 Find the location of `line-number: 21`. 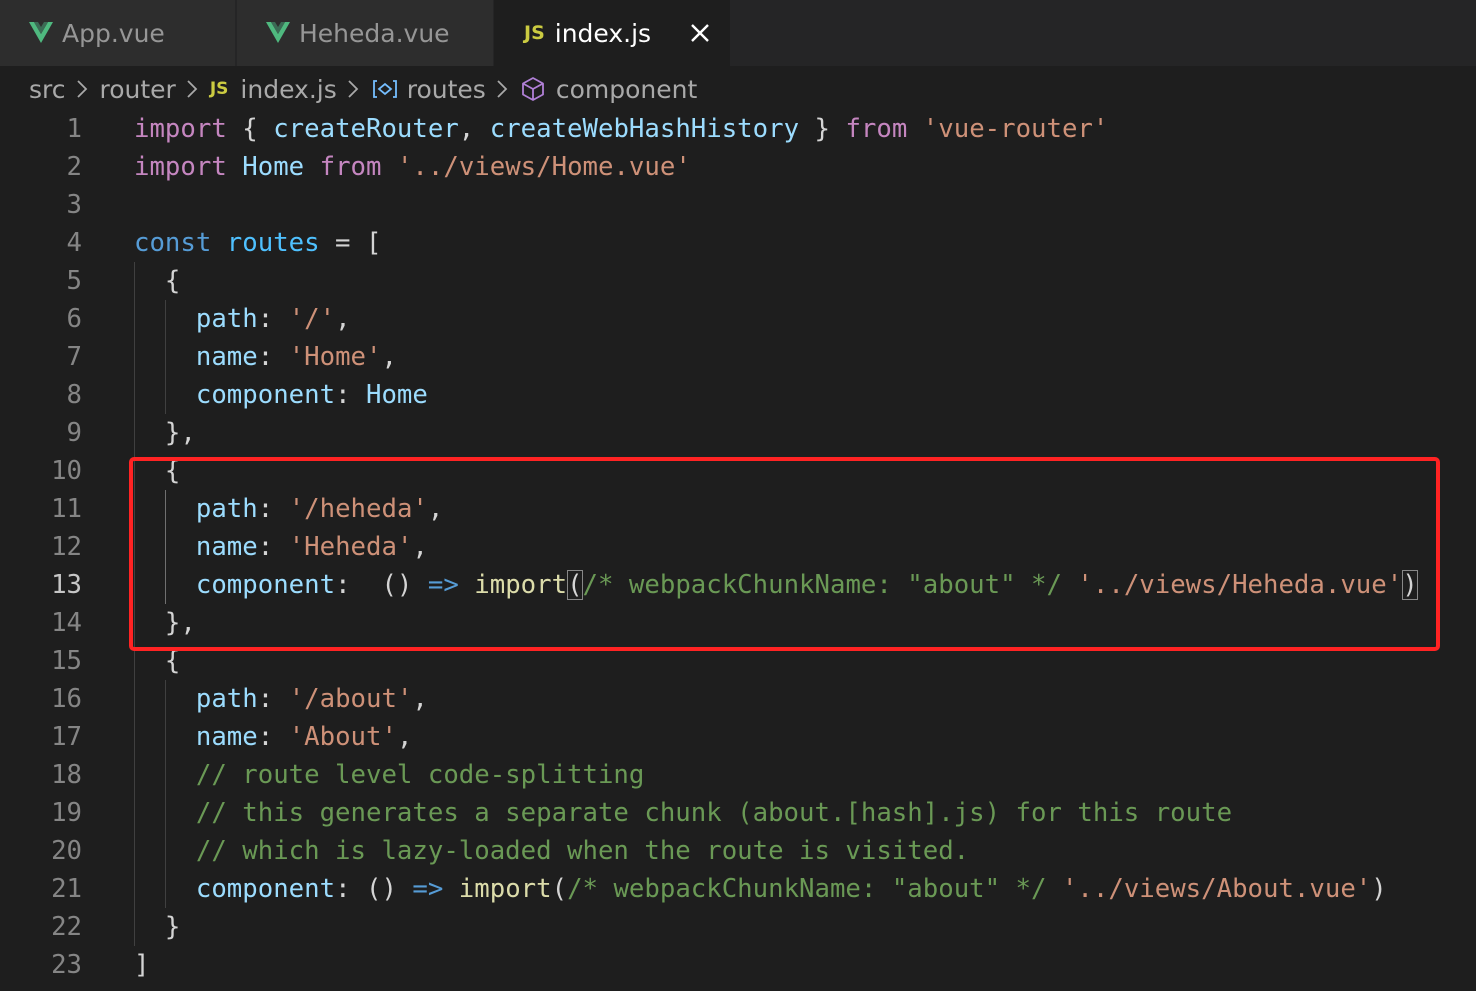

line-number: 21 is located at coordinates (66, 889).